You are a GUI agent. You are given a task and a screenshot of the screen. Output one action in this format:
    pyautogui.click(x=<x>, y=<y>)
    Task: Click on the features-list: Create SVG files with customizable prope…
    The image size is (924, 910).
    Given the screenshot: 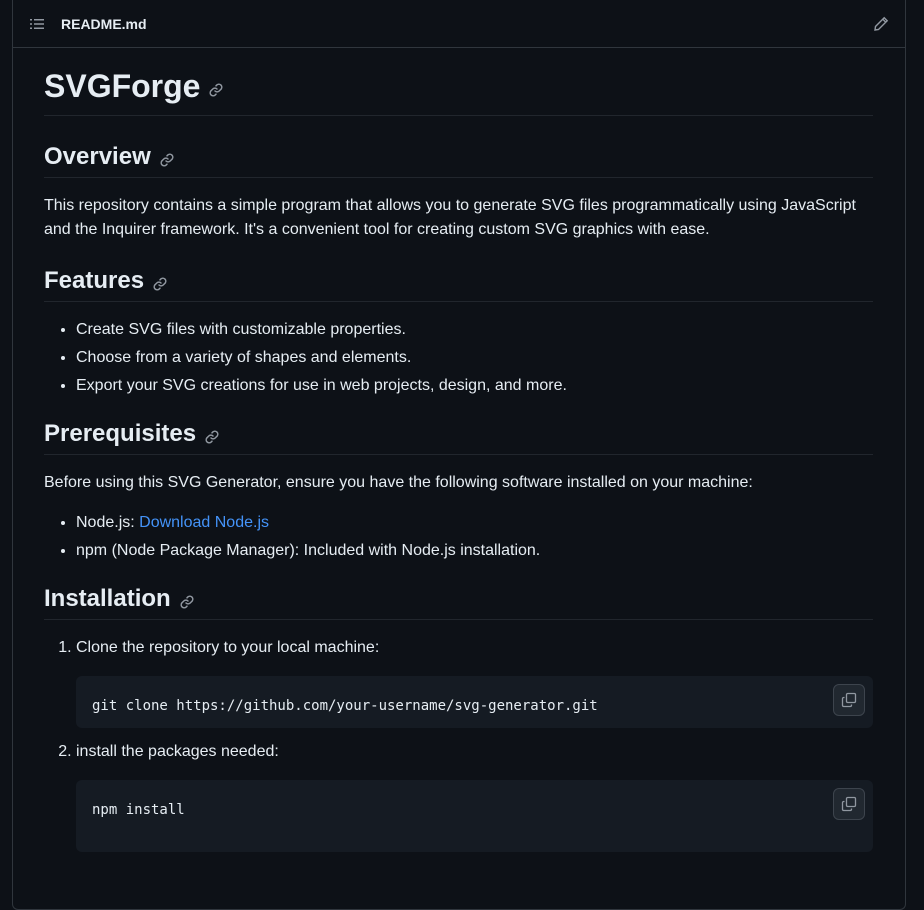 What is the action you would take?
    pyautogui.click(x=458, y=358)
    